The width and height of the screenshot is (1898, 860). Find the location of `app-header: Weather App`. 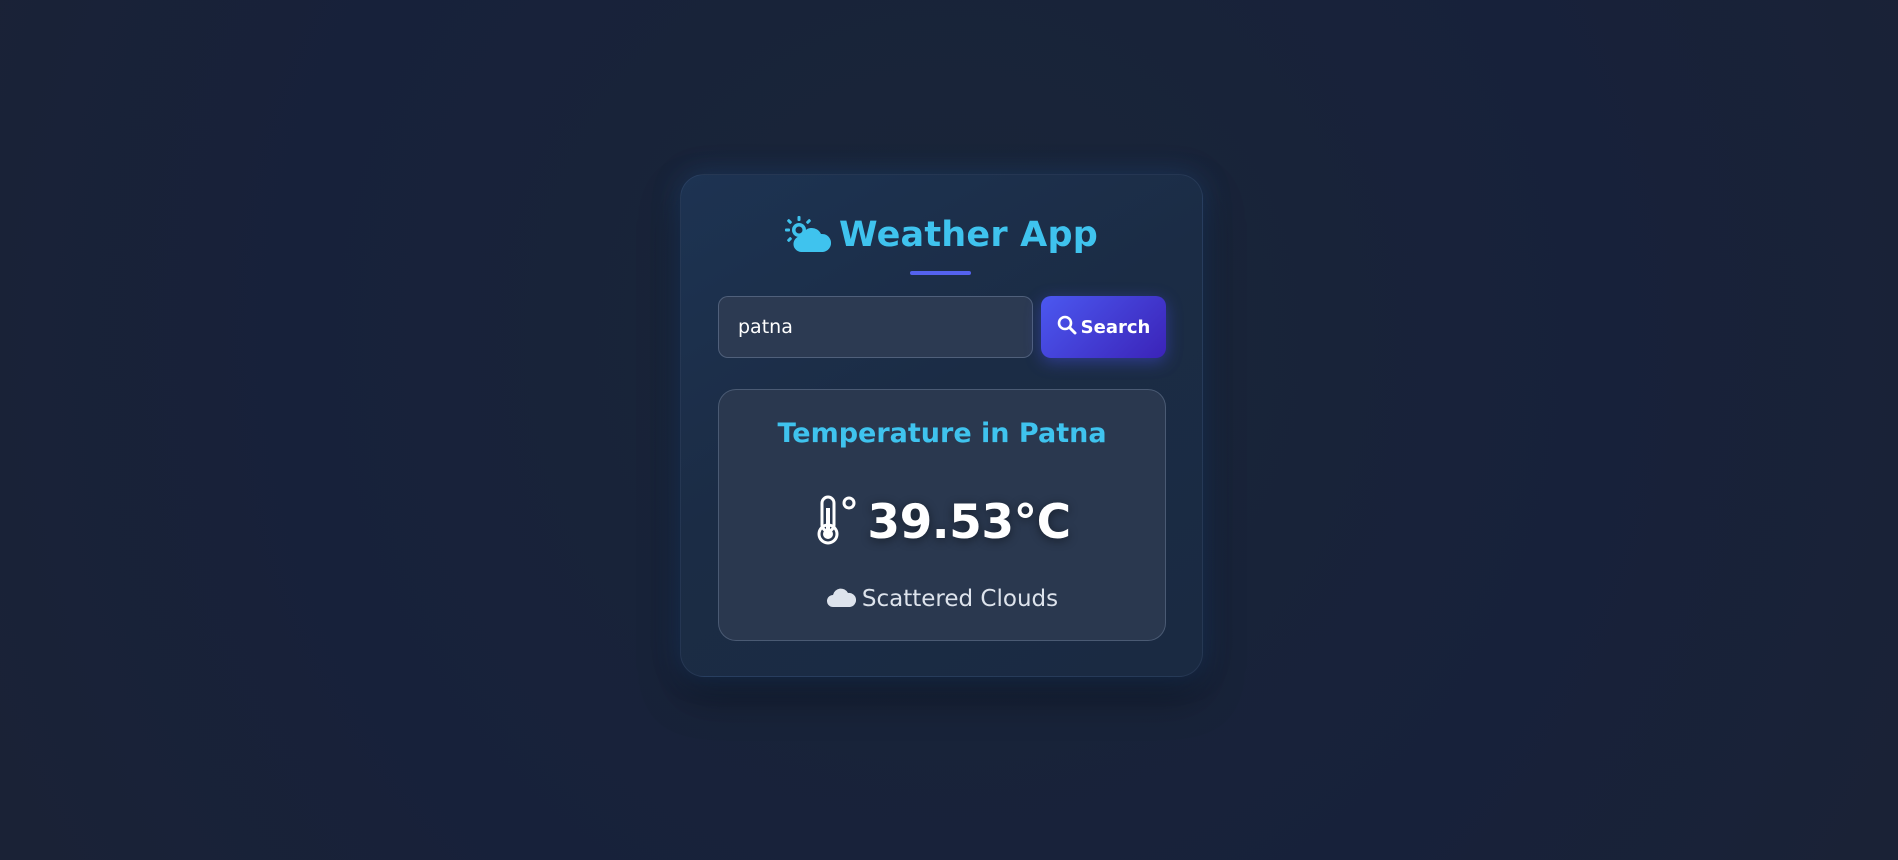

app-header: Weather App is located at coordinates (941, 235).